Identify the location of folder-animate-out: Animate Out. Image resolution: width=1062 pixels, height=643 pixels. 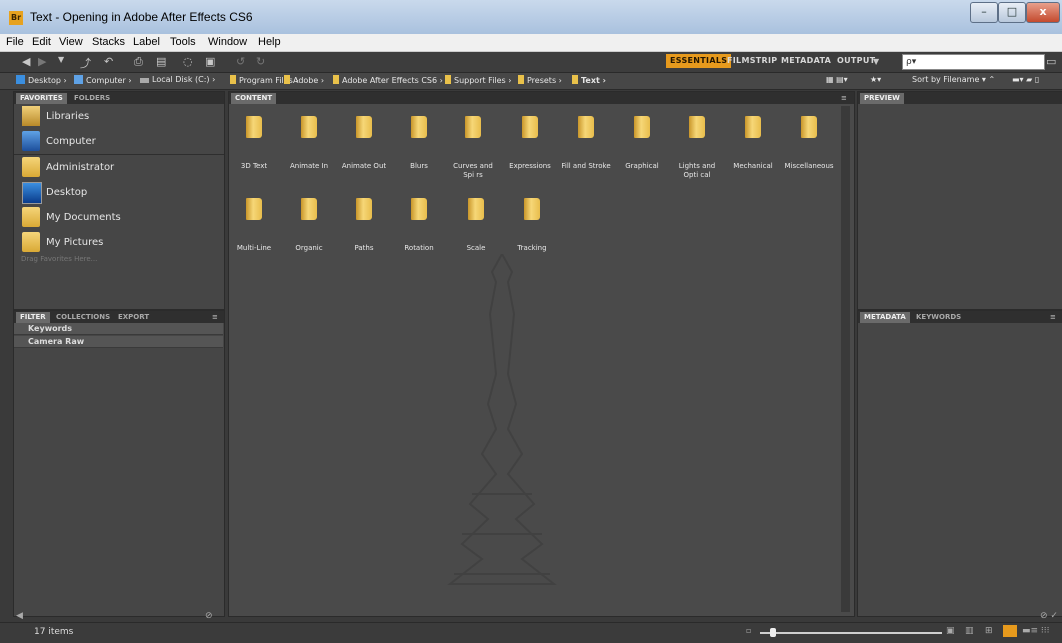
(364, 143).